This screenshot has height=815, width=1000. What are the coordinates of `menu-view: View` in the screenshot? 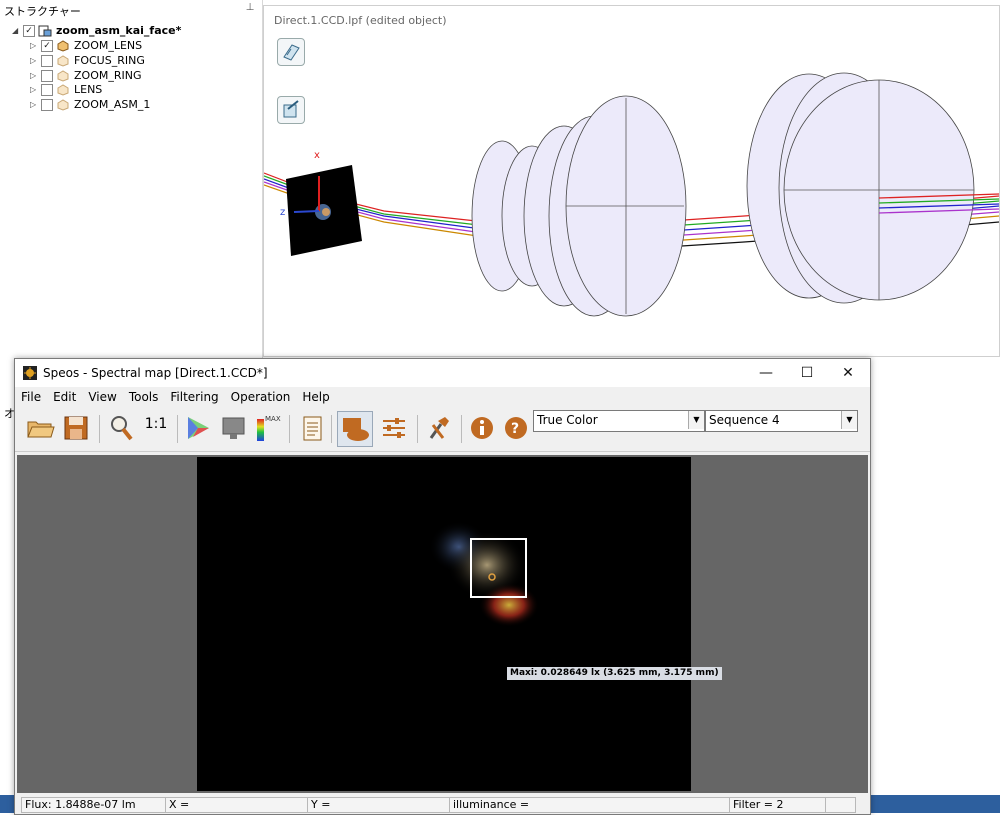 It's located at (102, 397).